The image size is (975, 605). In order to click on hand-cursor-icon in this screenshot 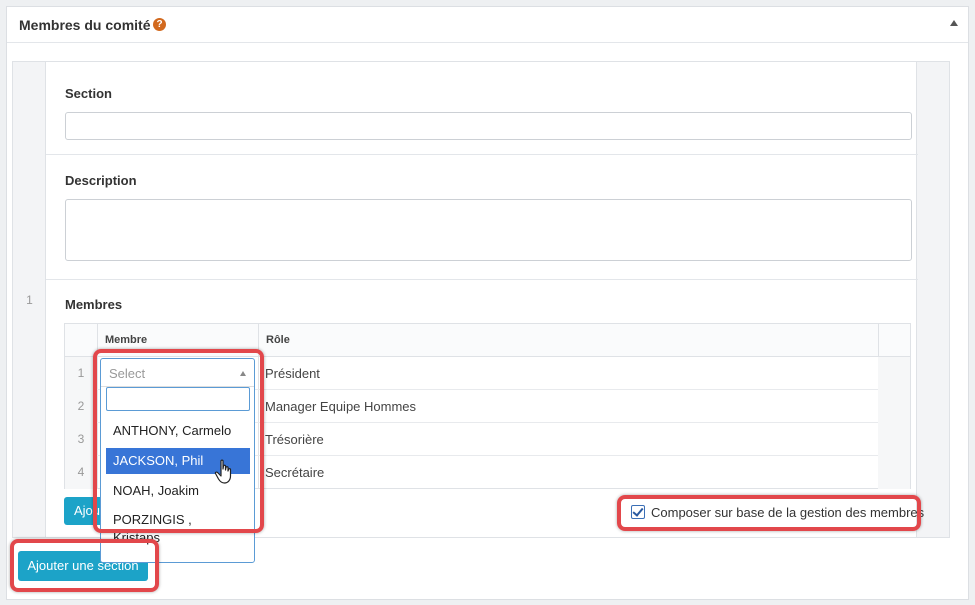, I will do `click(223, 471)`.